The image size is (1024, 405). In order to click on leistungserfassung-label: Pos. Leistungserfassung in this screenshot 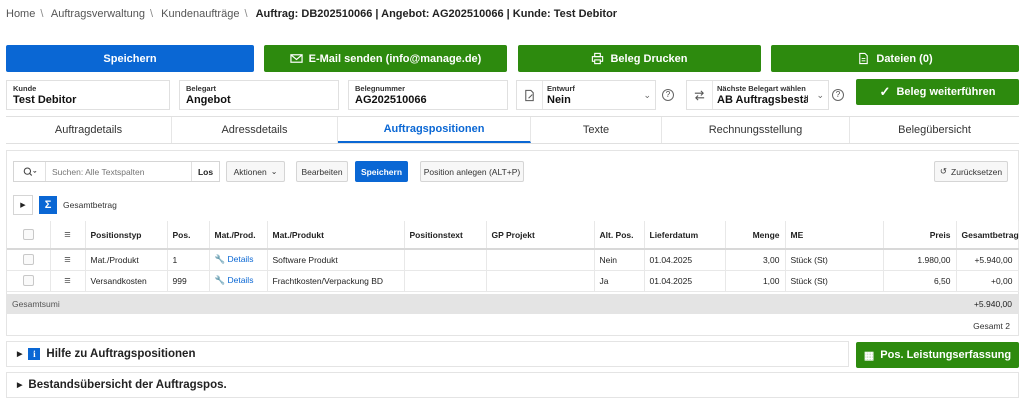, I will do `click(946, 355)`.